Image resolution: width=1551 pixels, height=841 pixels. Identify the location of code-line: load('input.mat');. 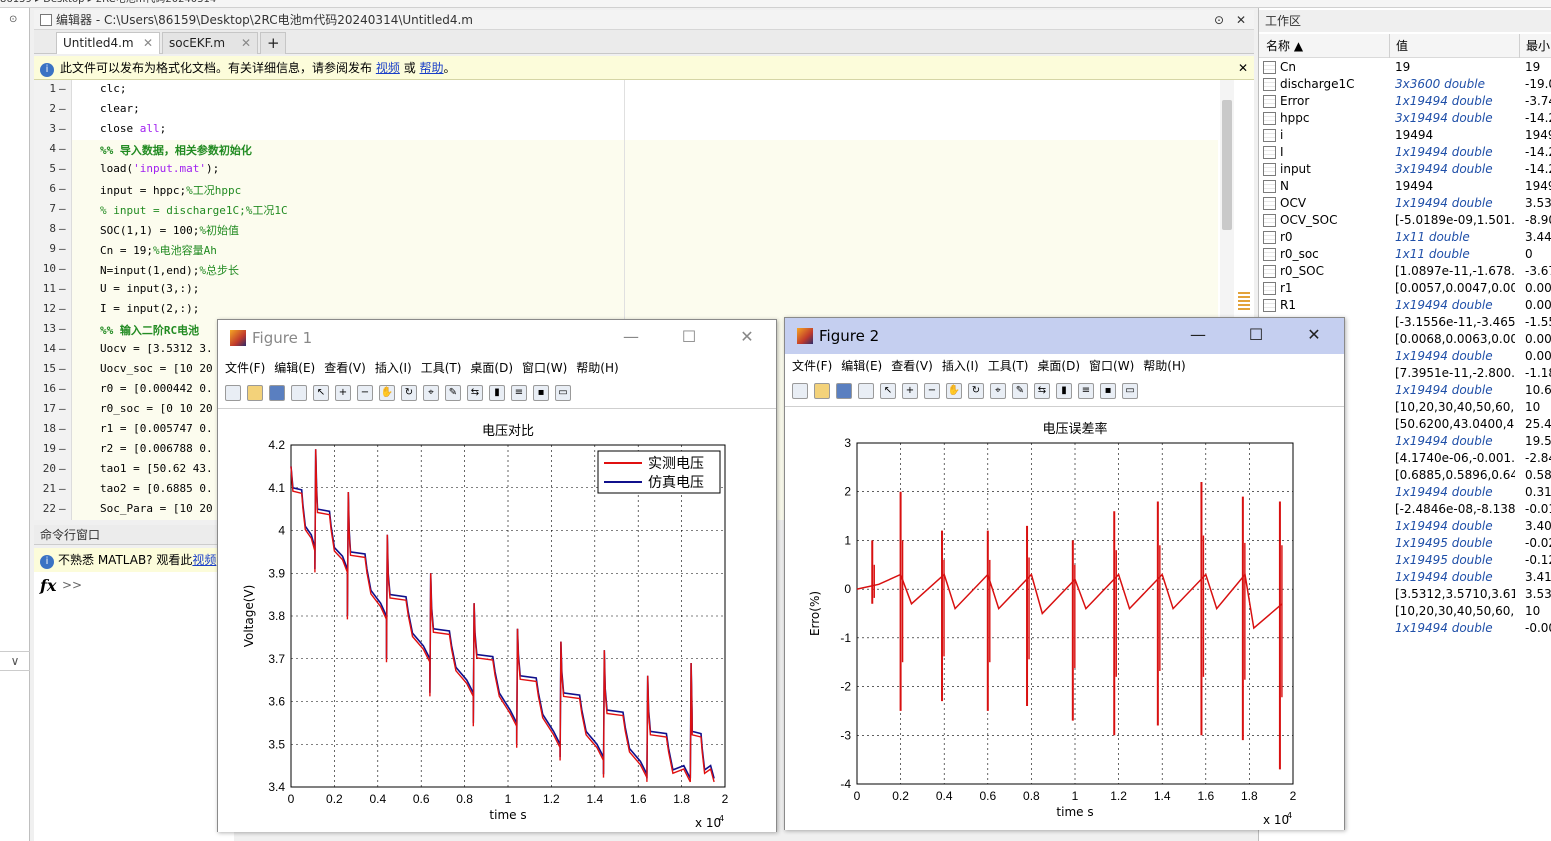
(159, 168).